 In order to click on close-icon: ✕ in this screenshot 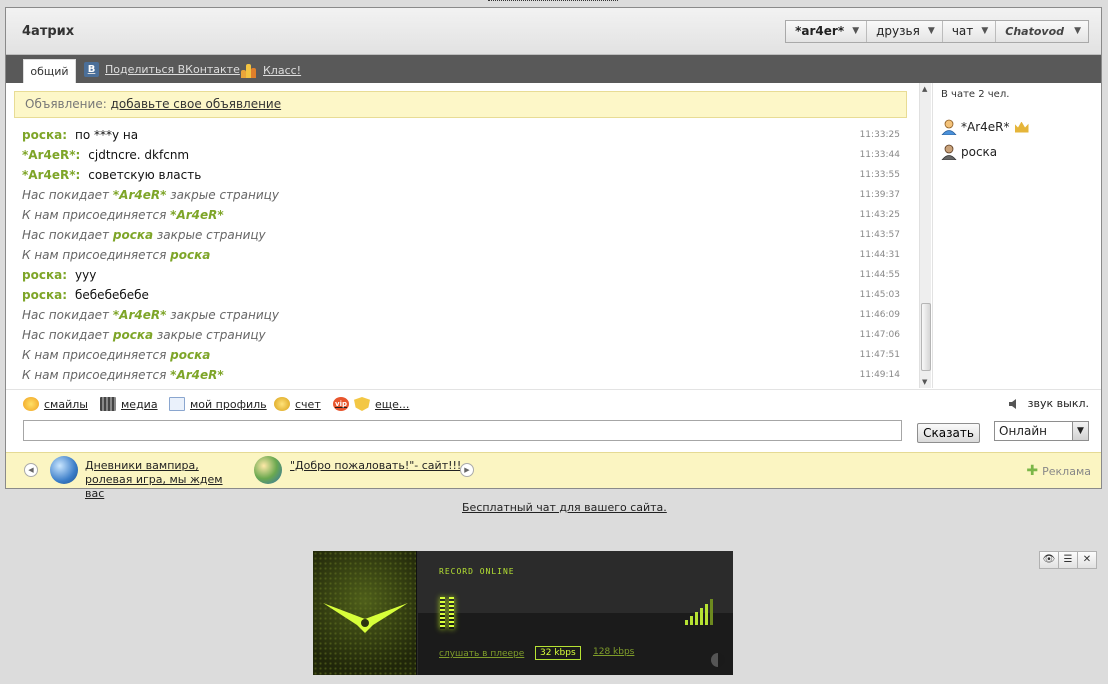, I will do `click(1087, 560)`.